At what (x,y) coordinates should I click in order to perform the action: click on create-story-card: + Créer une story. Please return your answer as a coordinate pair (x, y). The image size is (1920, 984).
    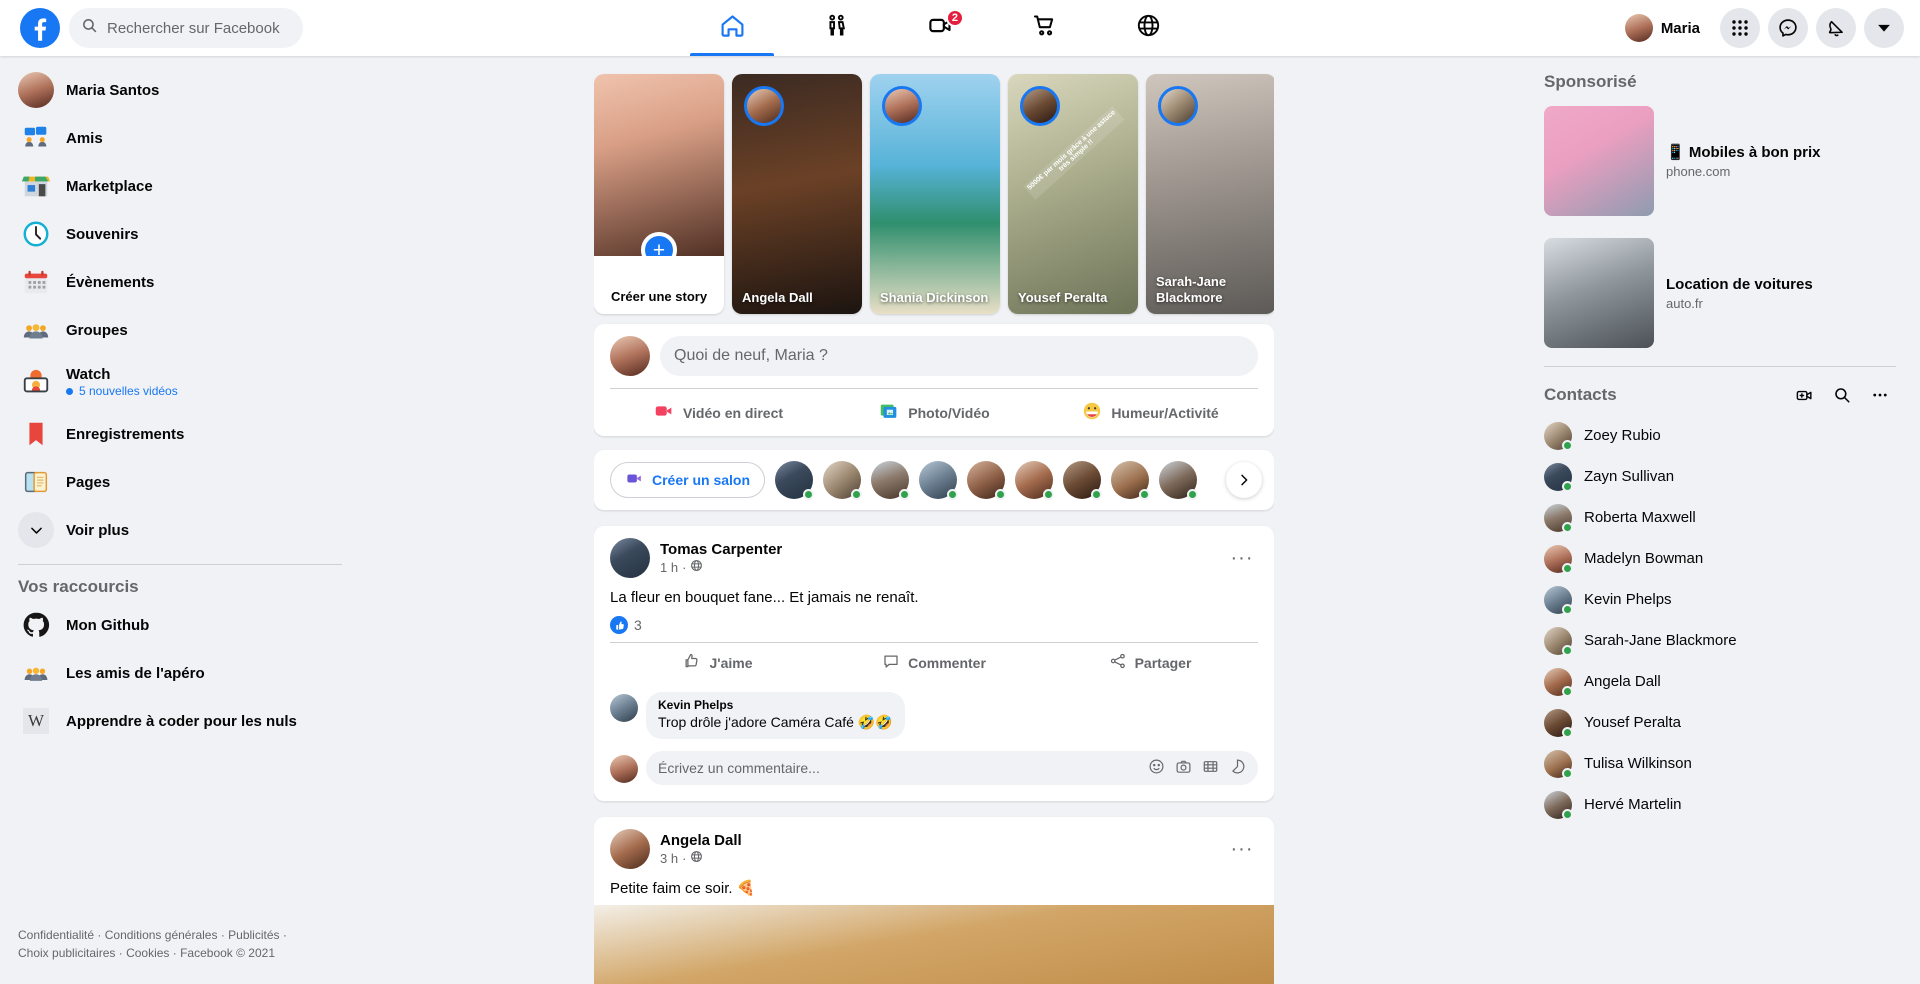
    Looking at the image, I should click on (659, 194).